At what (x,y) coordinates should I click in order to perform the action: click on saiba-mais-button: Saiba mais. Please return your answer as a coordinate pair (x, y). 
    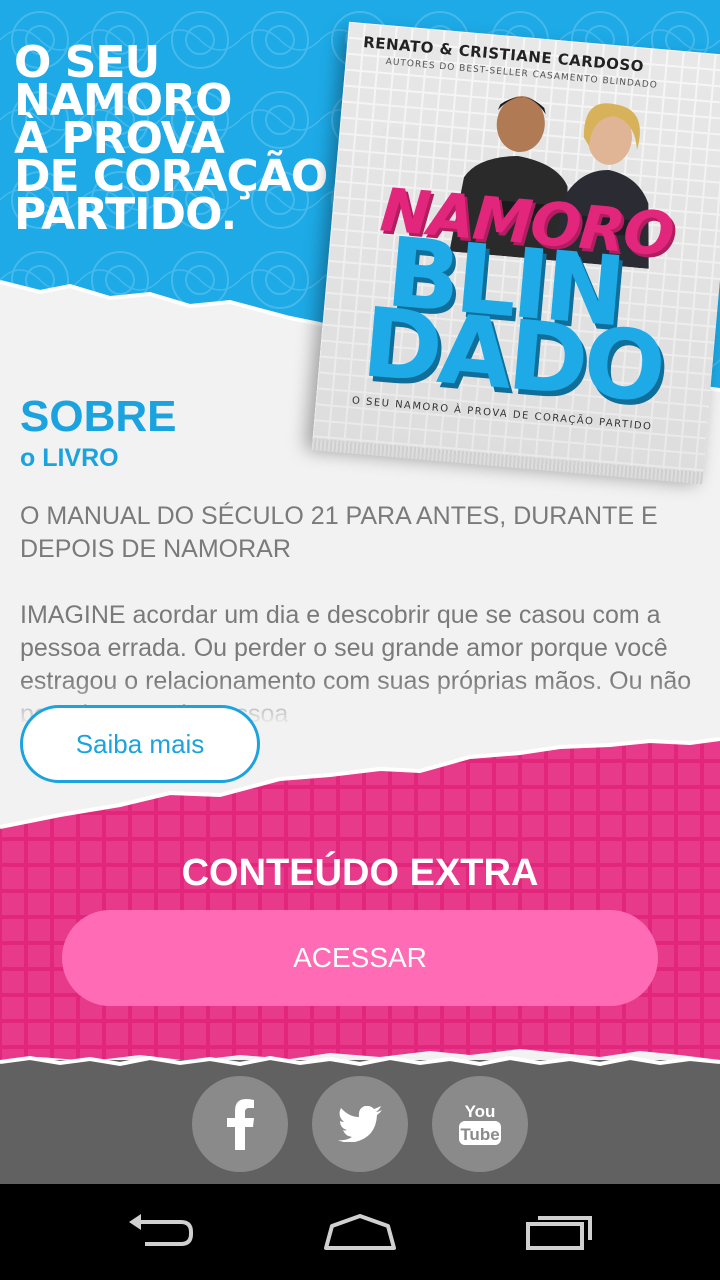
    Looking at the image, I should click on (140, 744).